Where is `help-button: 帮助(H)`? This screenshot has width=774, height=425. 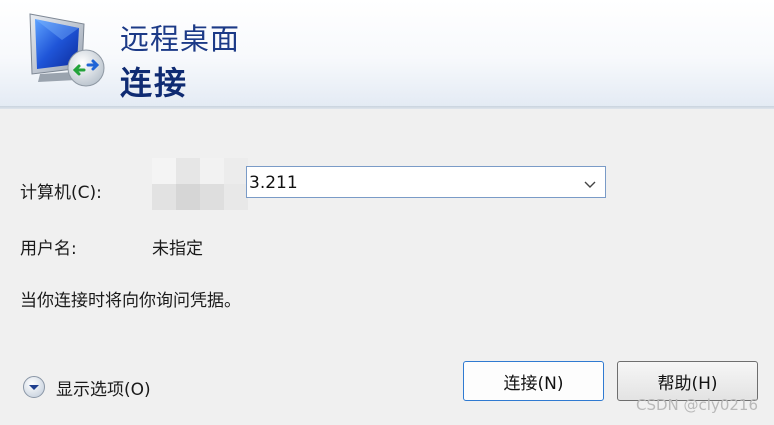 help-button: 帮助(H) is located at coordinates (687, 381).